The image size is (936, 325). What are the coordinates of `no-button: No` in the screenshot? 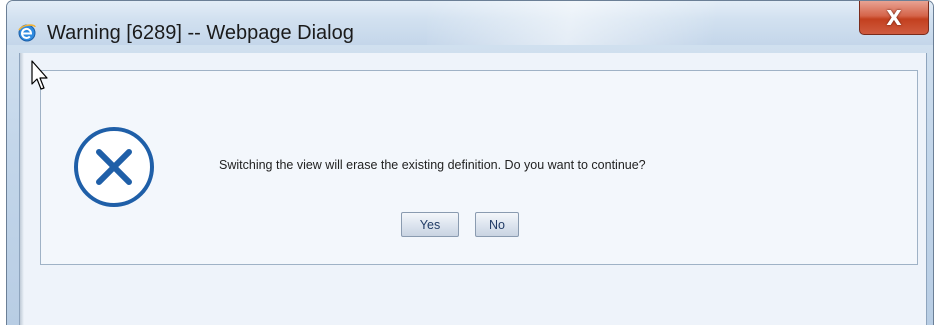 It's located at (497, 224).